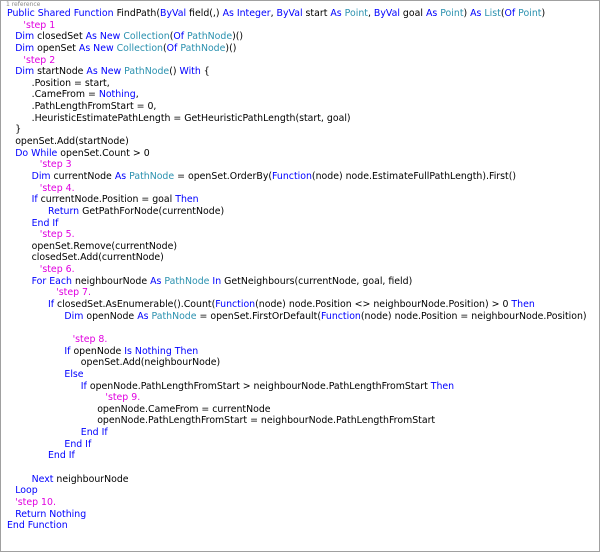 The height and width of the screenshot is (552, 600). I want to click on code-line: .CameFrom = Nothing,, so click(297, 95).